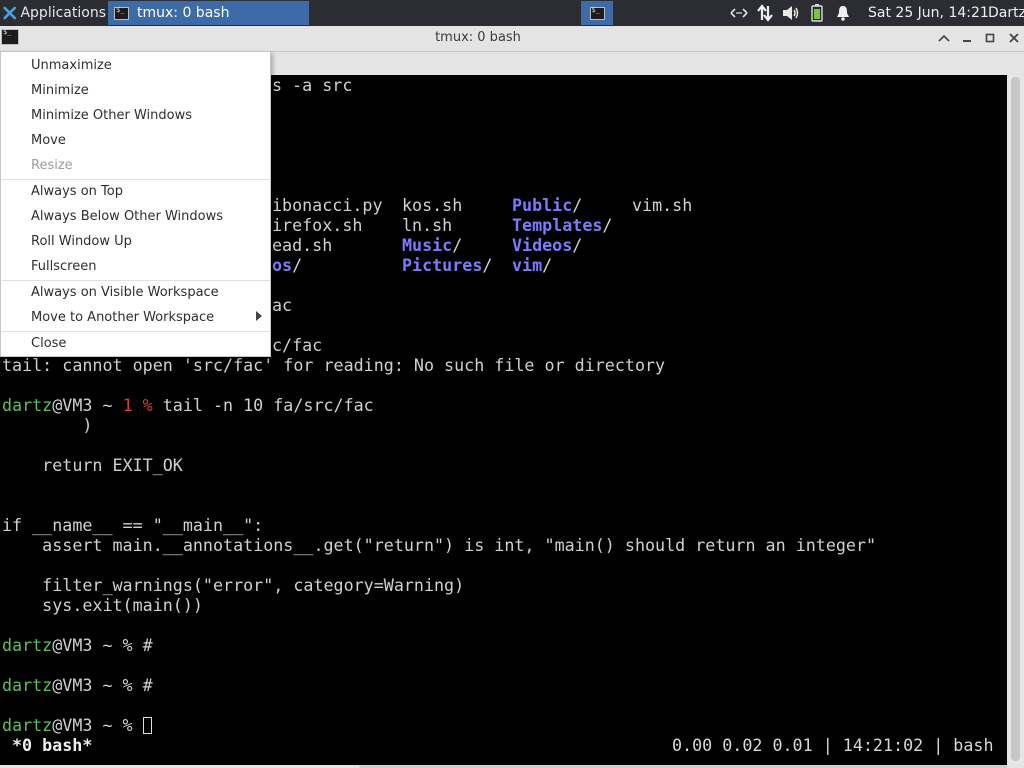  Describe the element at coordinates (102, 605) in the screenshot. I see `code-line: sys.exit(main())` at that location.